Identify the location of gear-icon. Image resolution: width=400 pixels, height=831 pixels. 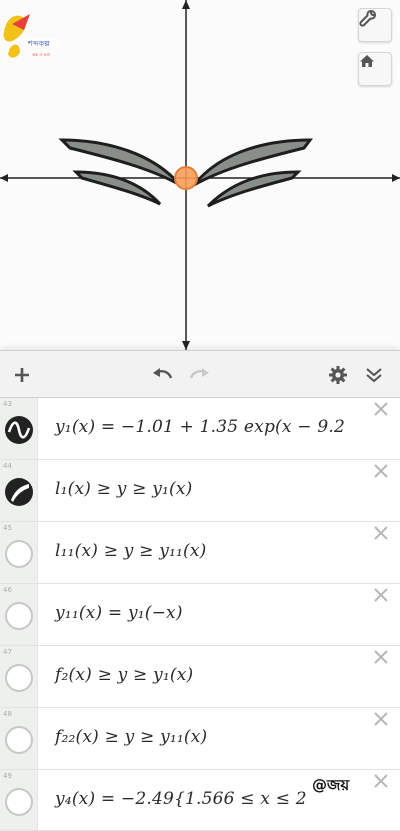
(338, 375).